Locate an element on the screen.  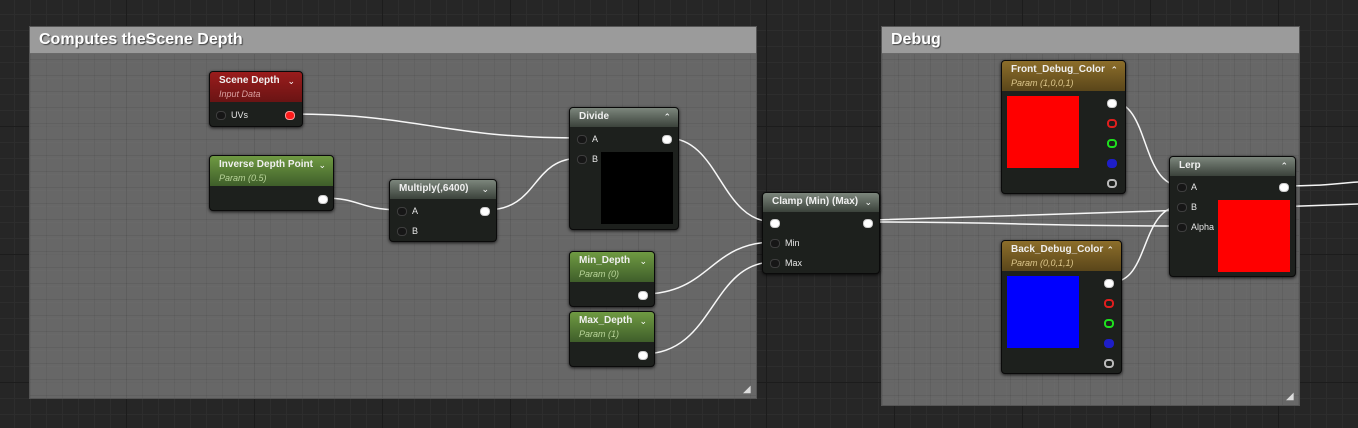
node-inverse-depth-point: Inverse Depth Point Param (0.5) ⌄ is located at coordinates (271, 183).